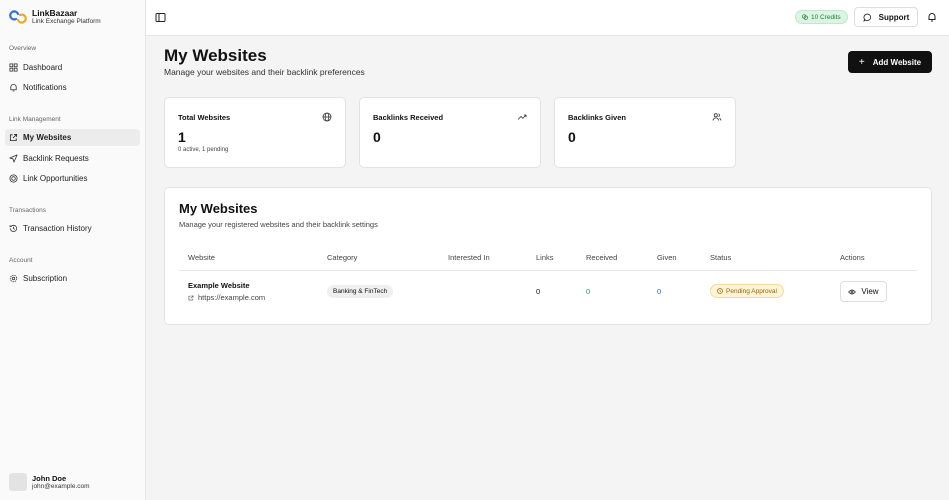 Image resolution: width=949 pixels, height=500 pixels. Describe the element at coordinates (56, 158) in the screenshot. I see `sidebar-item-label: Backlink Requests` at that location.